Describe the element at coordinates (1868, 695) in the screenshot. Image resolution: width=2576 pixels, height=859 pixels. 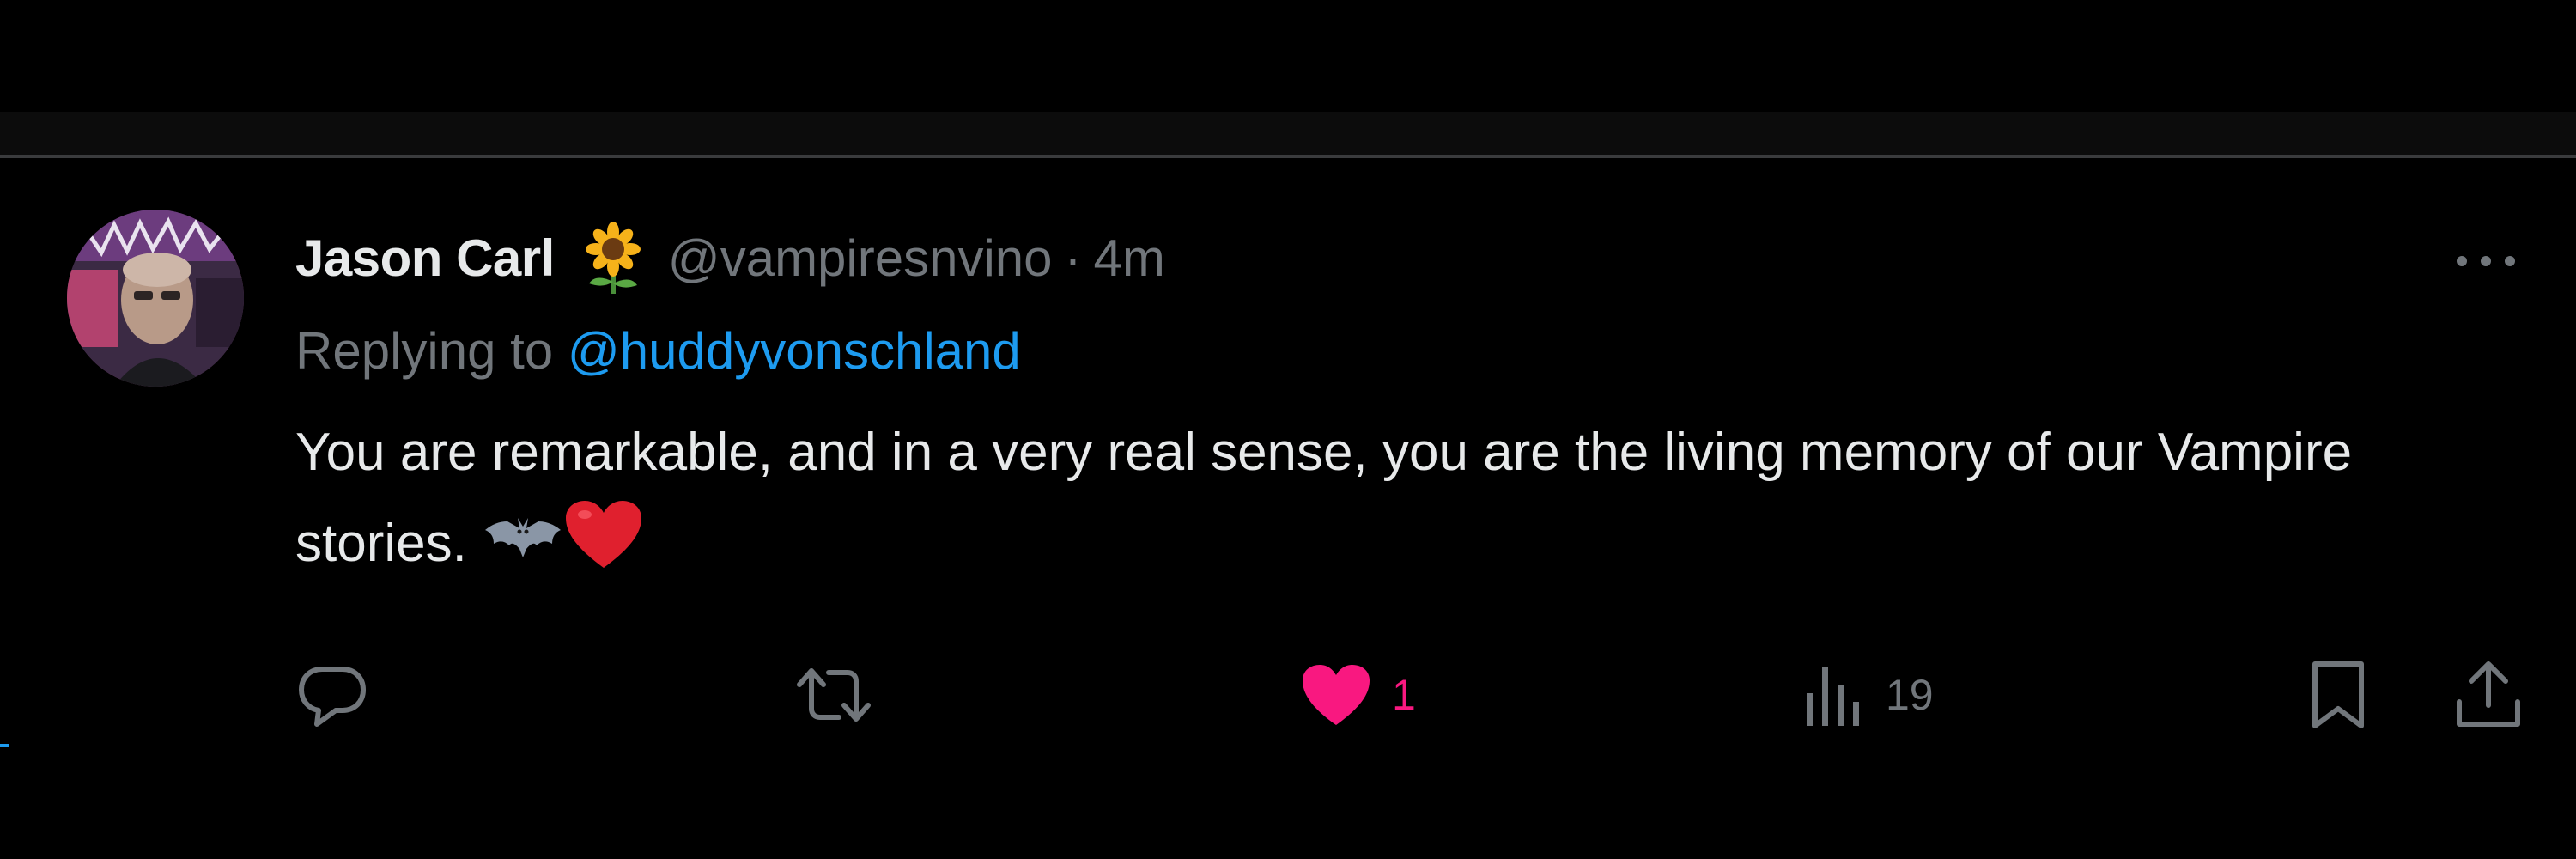
I see `views-button: 19` at that location.